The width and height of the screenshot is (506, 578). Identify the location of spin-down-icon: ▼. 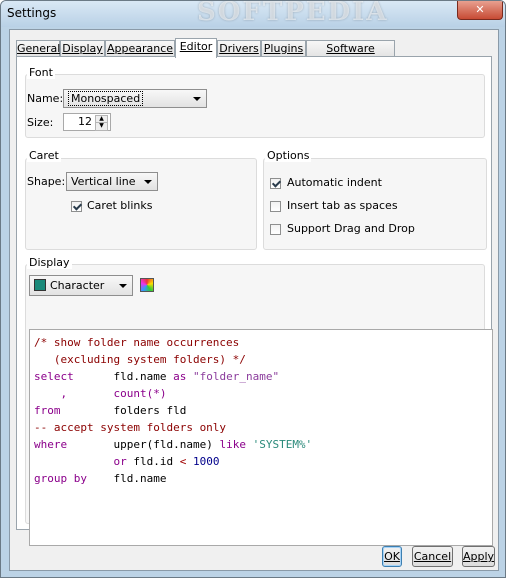
(101, 126).